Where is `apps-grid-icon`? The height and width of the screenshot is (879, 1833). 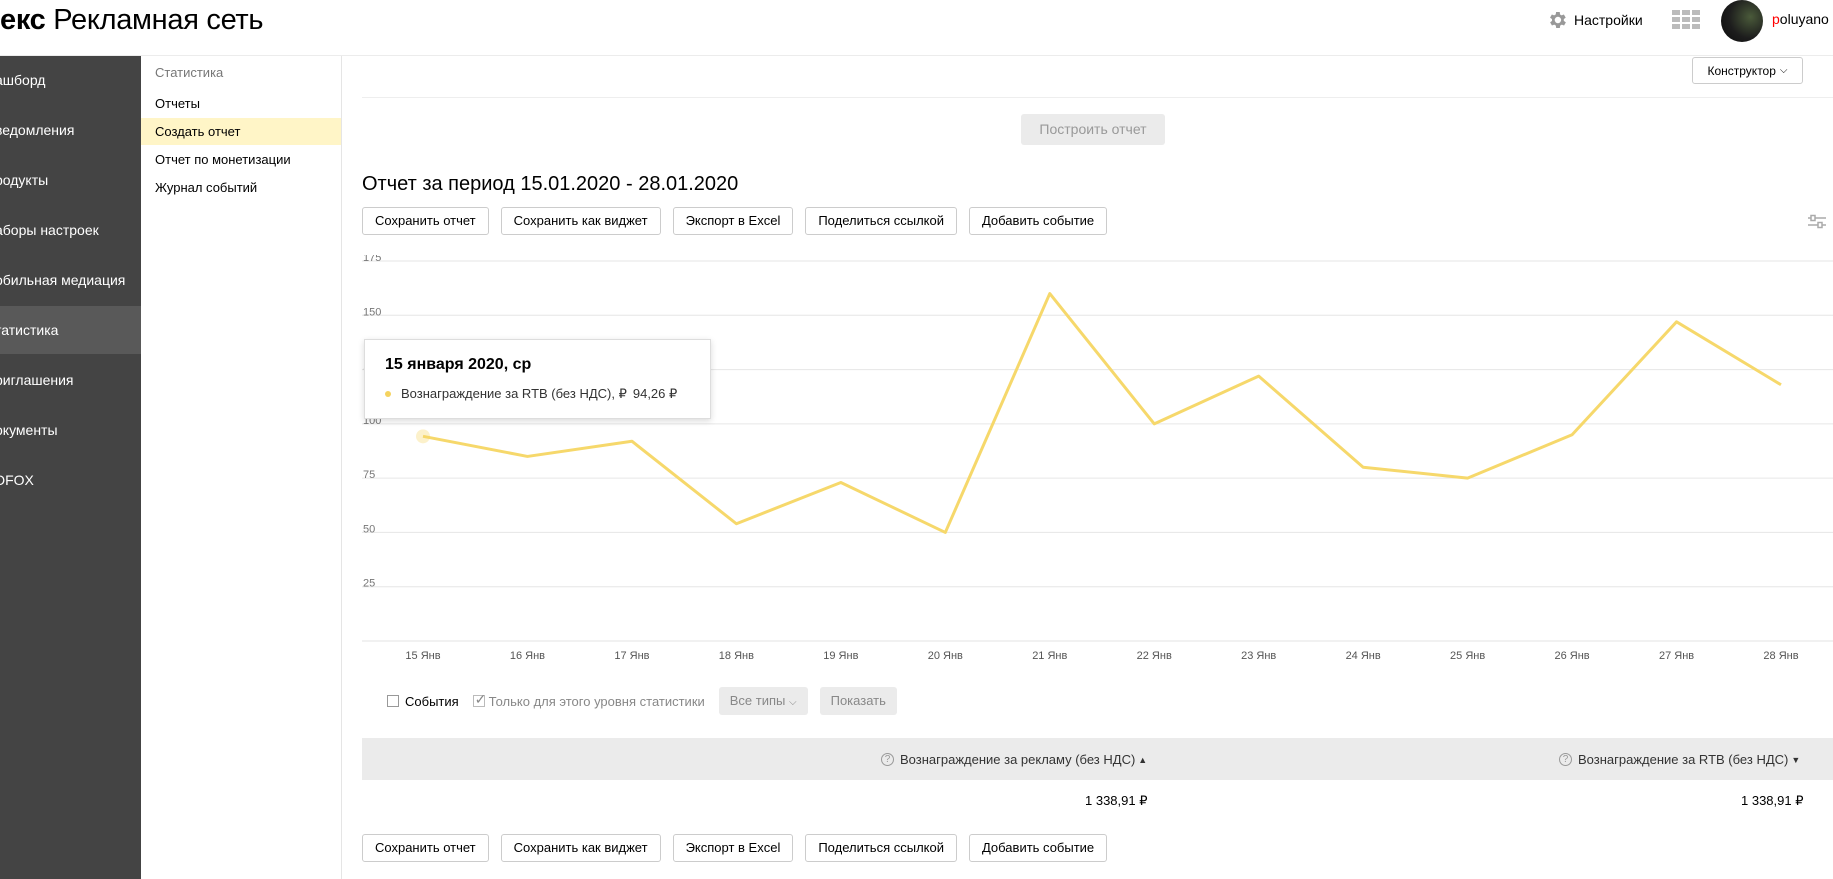 apps-grid-icon is located at coordinates (1686, 22).